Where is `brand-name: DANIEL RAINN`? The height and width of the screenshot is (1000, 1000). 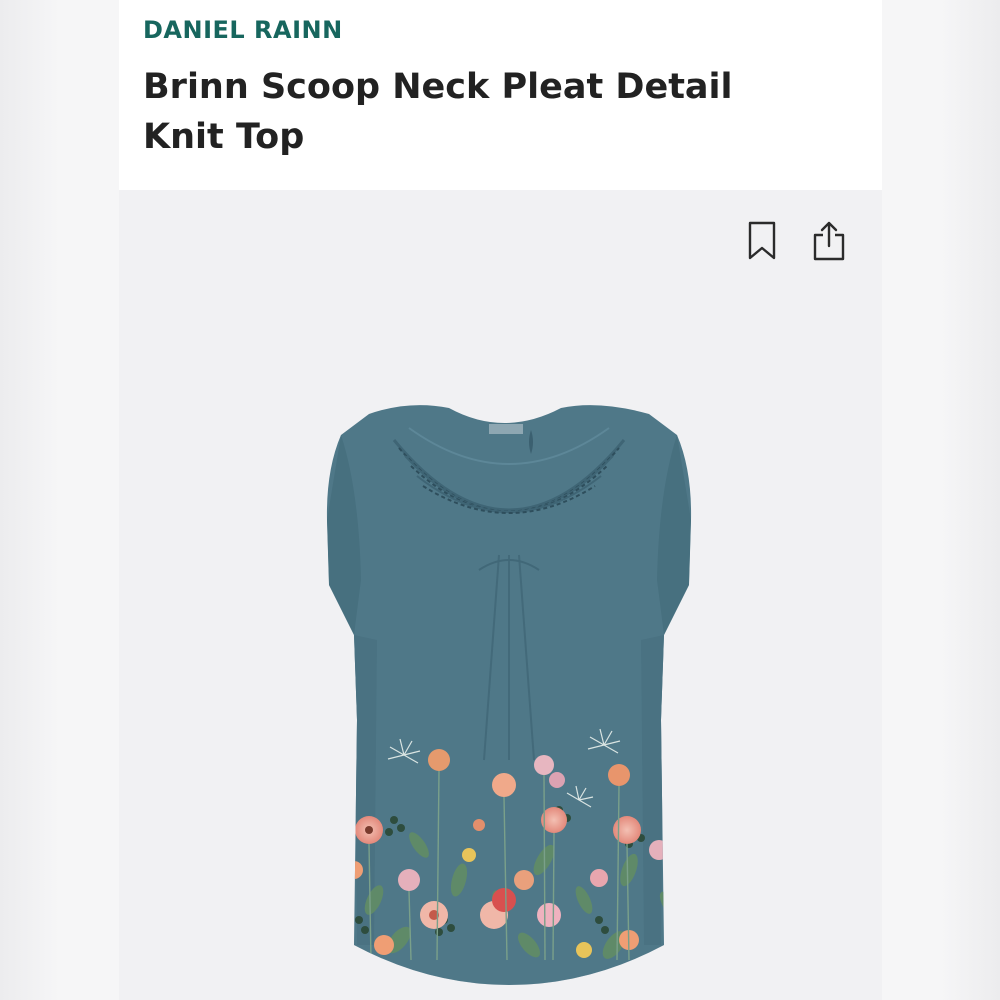
brand-name: DANIEL RAINN is located at coordinates (243, 30).